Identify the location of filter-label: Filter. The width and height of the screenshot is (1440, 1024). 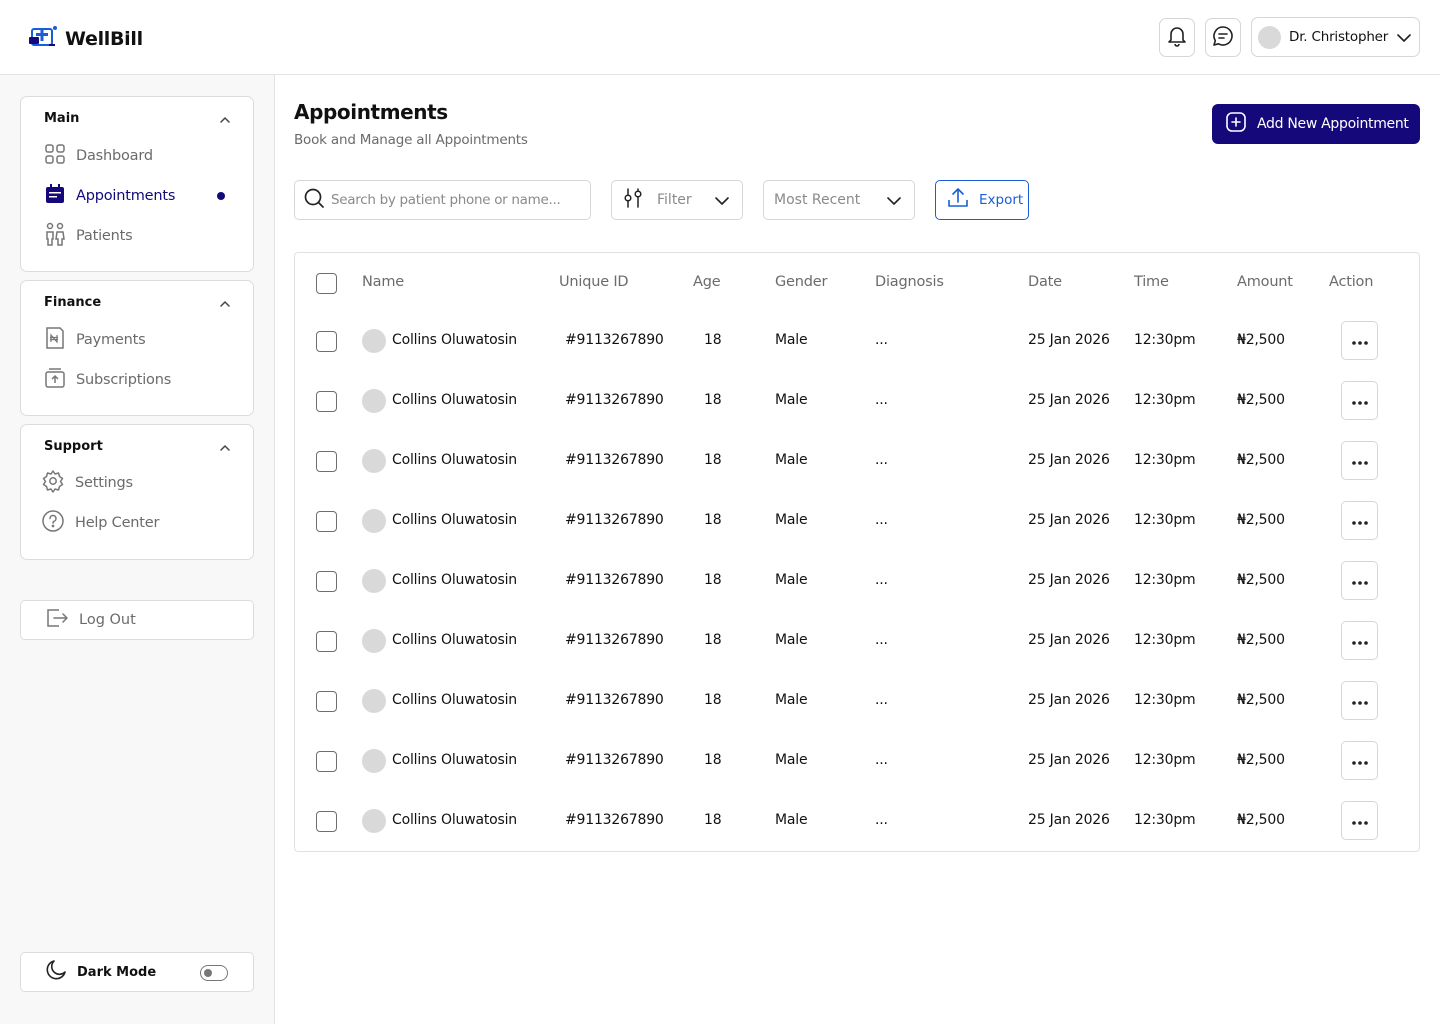
(674, 200).